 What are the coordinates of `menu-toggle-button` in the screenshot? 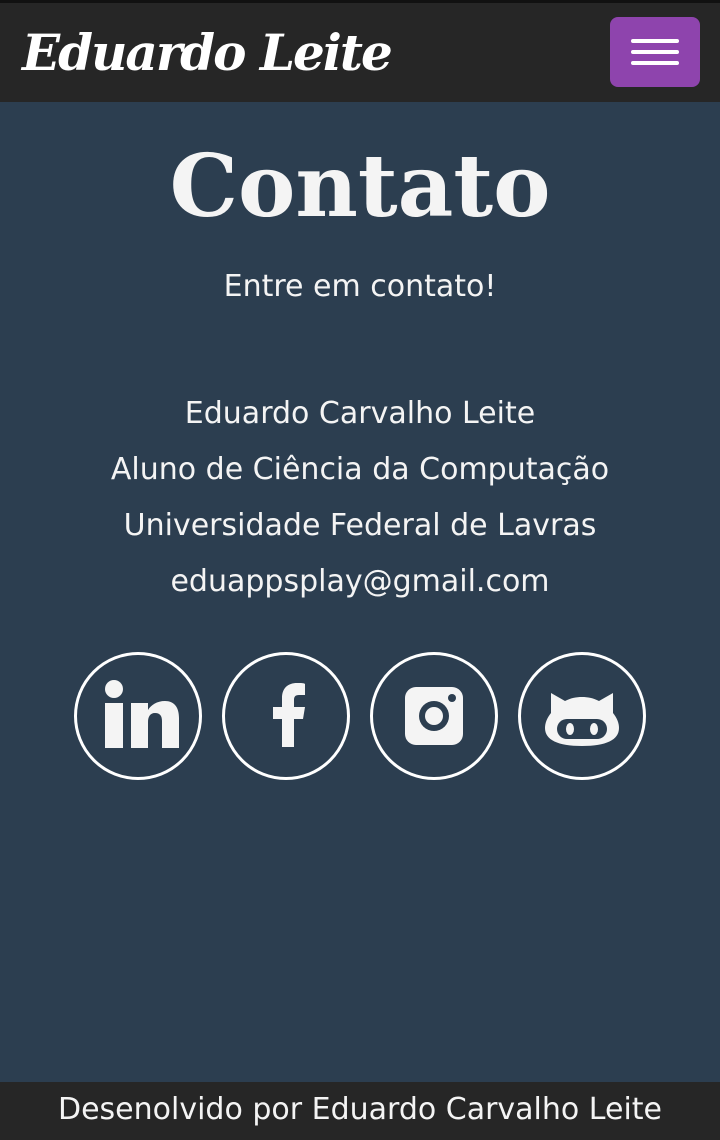 It's located at (655, 52).